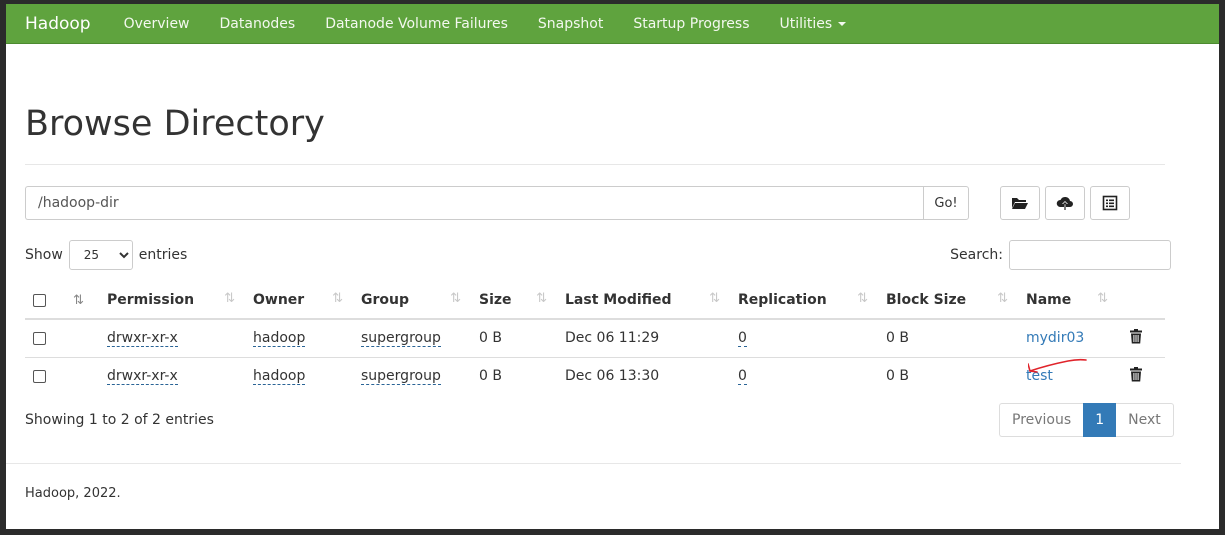  I want to click on col-size: Size ⇅, so click(514, 301).